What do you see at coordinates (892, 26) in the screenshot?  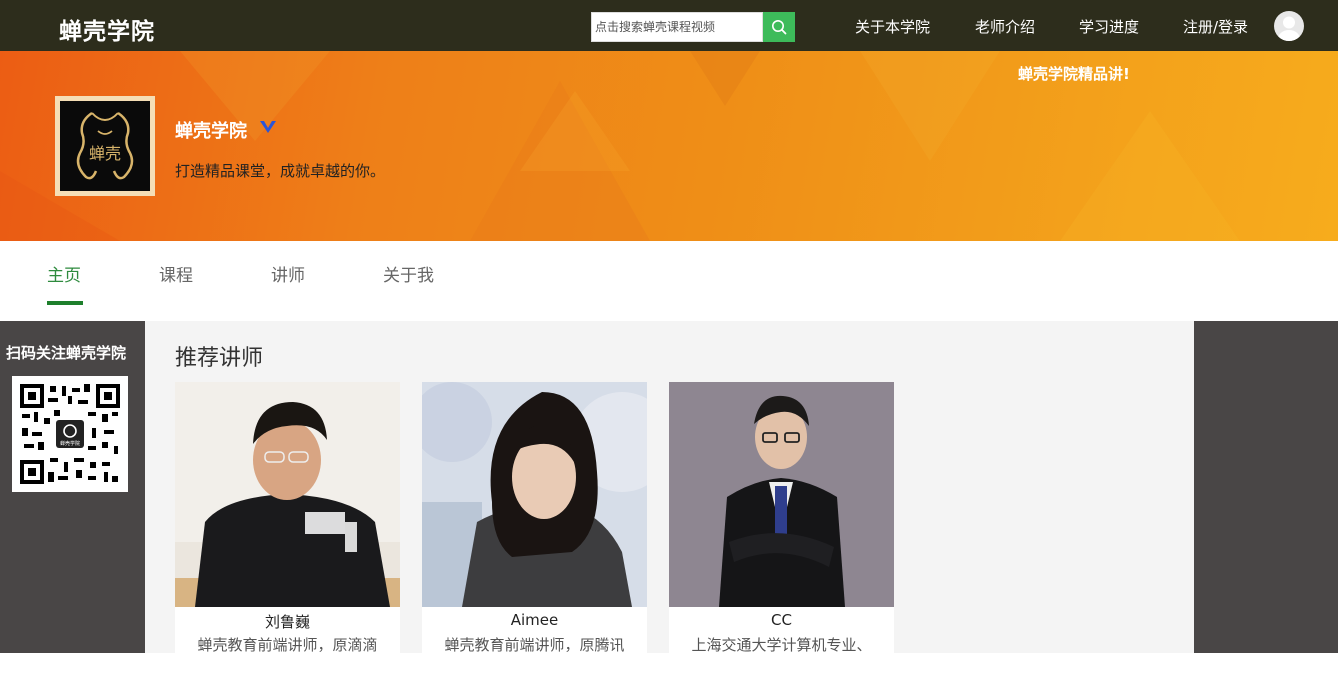 I see `nav-about-academy: 关于本学院` at bounding box center [892, 26].